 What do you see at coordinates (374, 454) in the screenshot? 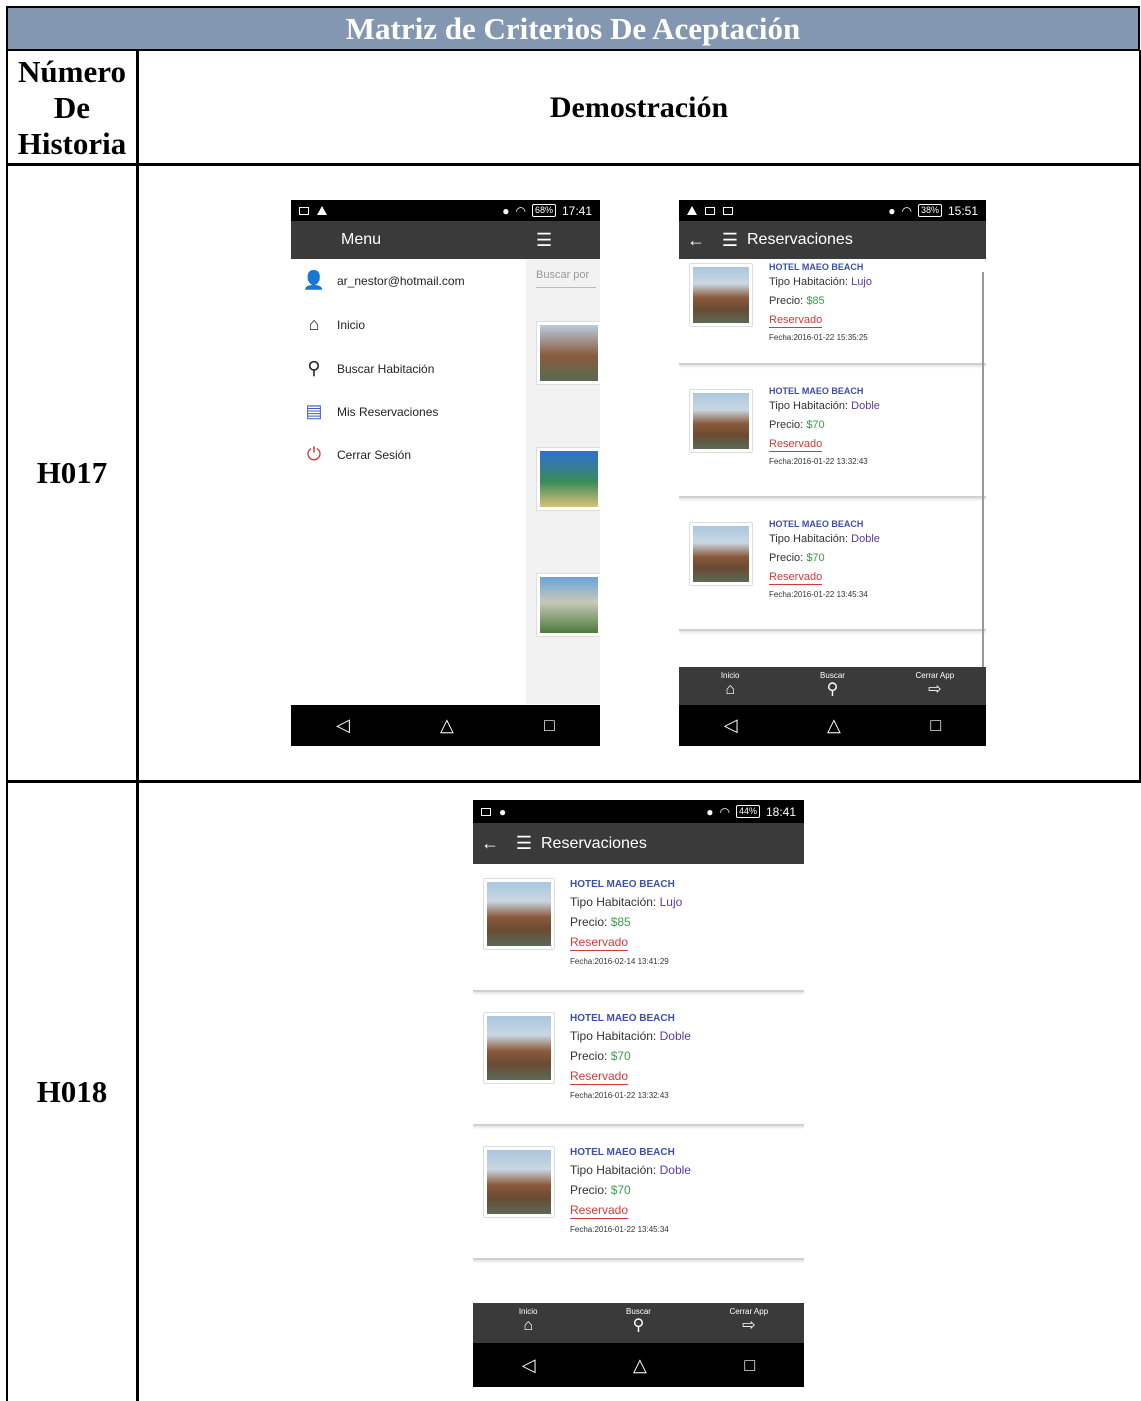
I see `drawer-item-label: Cerrar Sesión` at bounding box center [374, 454].